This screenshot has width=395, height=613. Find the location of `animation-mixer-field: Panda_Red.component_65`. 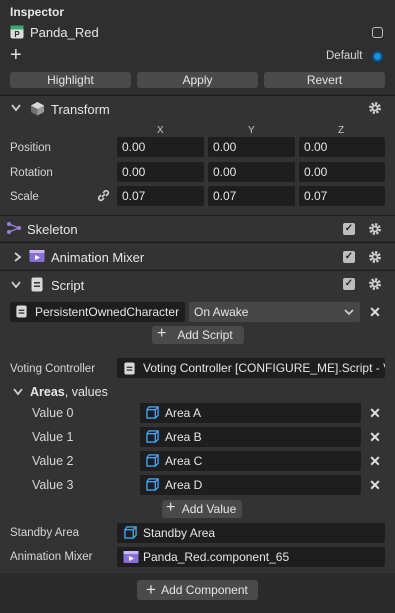

animation-mixer-field: Panda_Red.component_65 is located at coordinates (251, 557).